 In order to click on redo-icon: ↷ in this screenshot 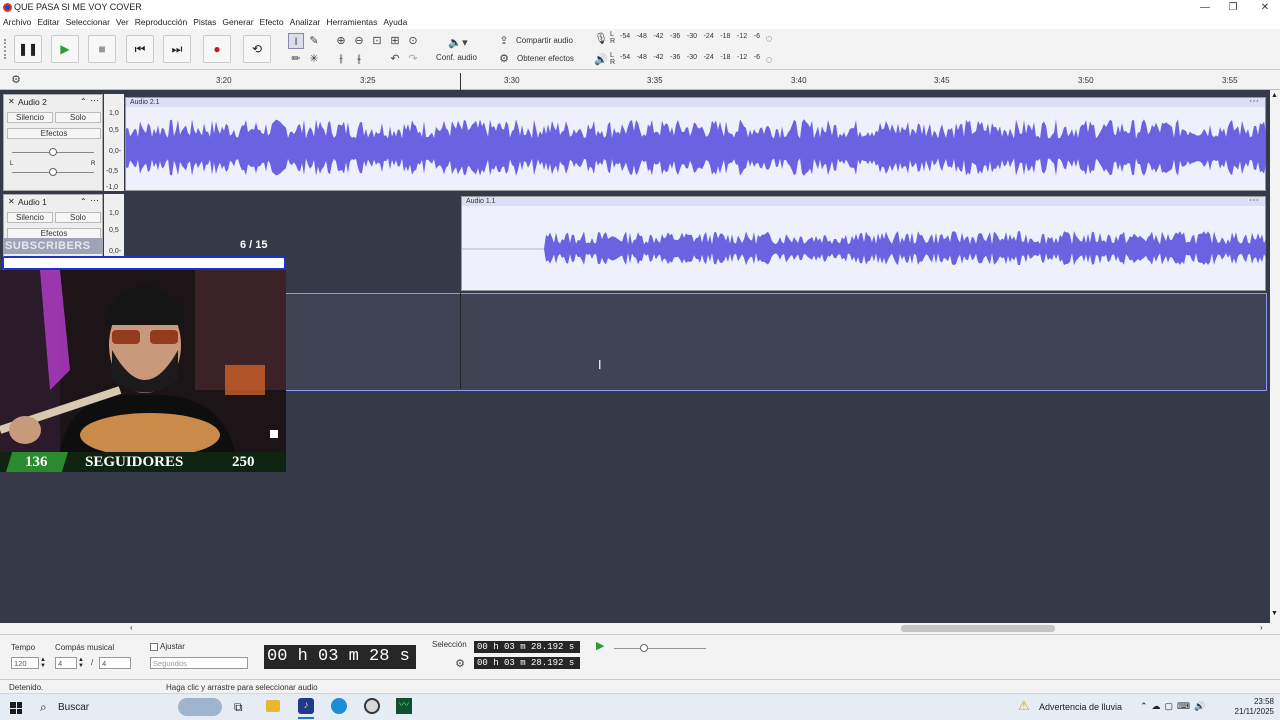, I will do `click(413, 59)`.